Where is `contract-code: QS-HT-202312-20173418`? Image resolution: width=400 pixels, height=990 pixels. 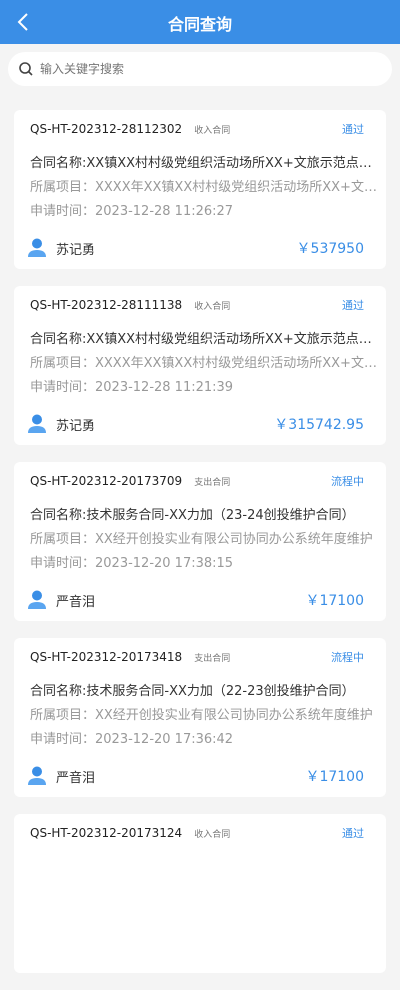
contract-code: QS-HT-202312-20173418 is located at coordinates (106, 657).